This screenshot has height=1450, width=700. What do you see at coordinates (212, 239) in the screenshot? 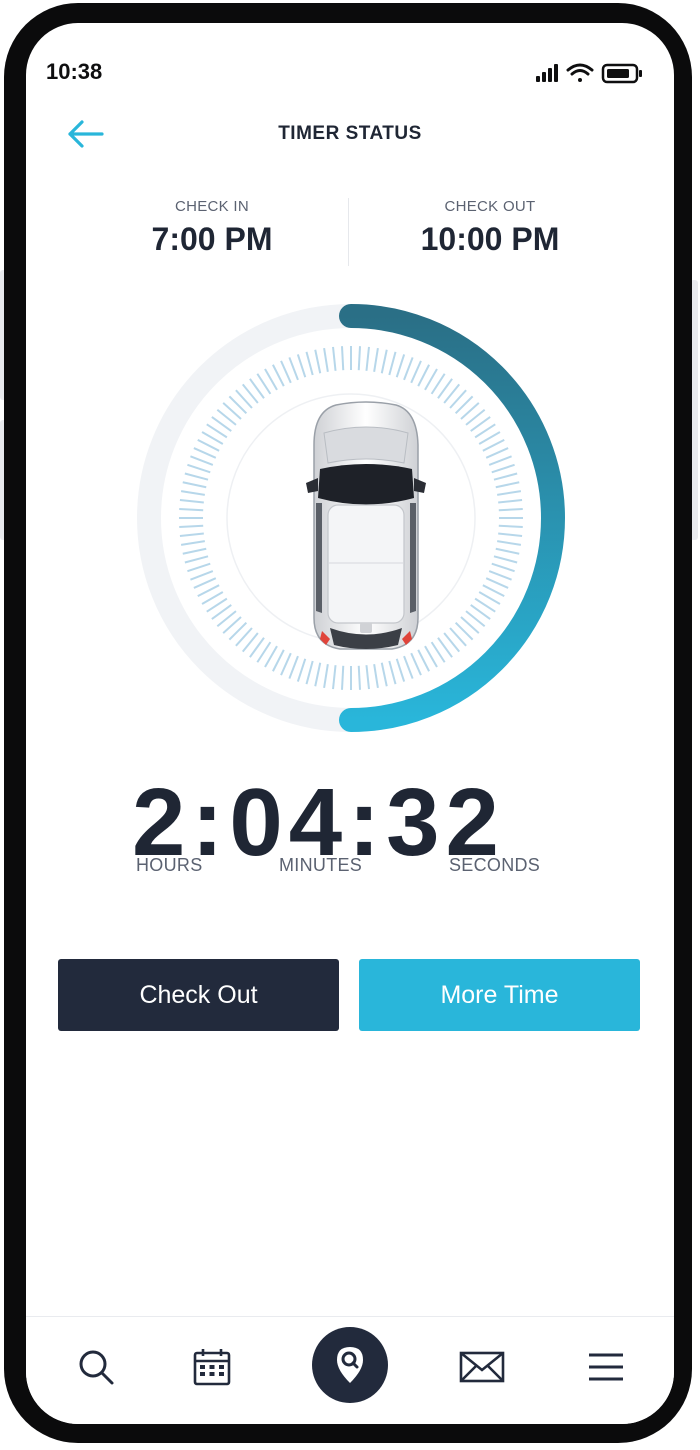
I see `check-in-time: 7:00 PM` at bounding box center [212, 239].